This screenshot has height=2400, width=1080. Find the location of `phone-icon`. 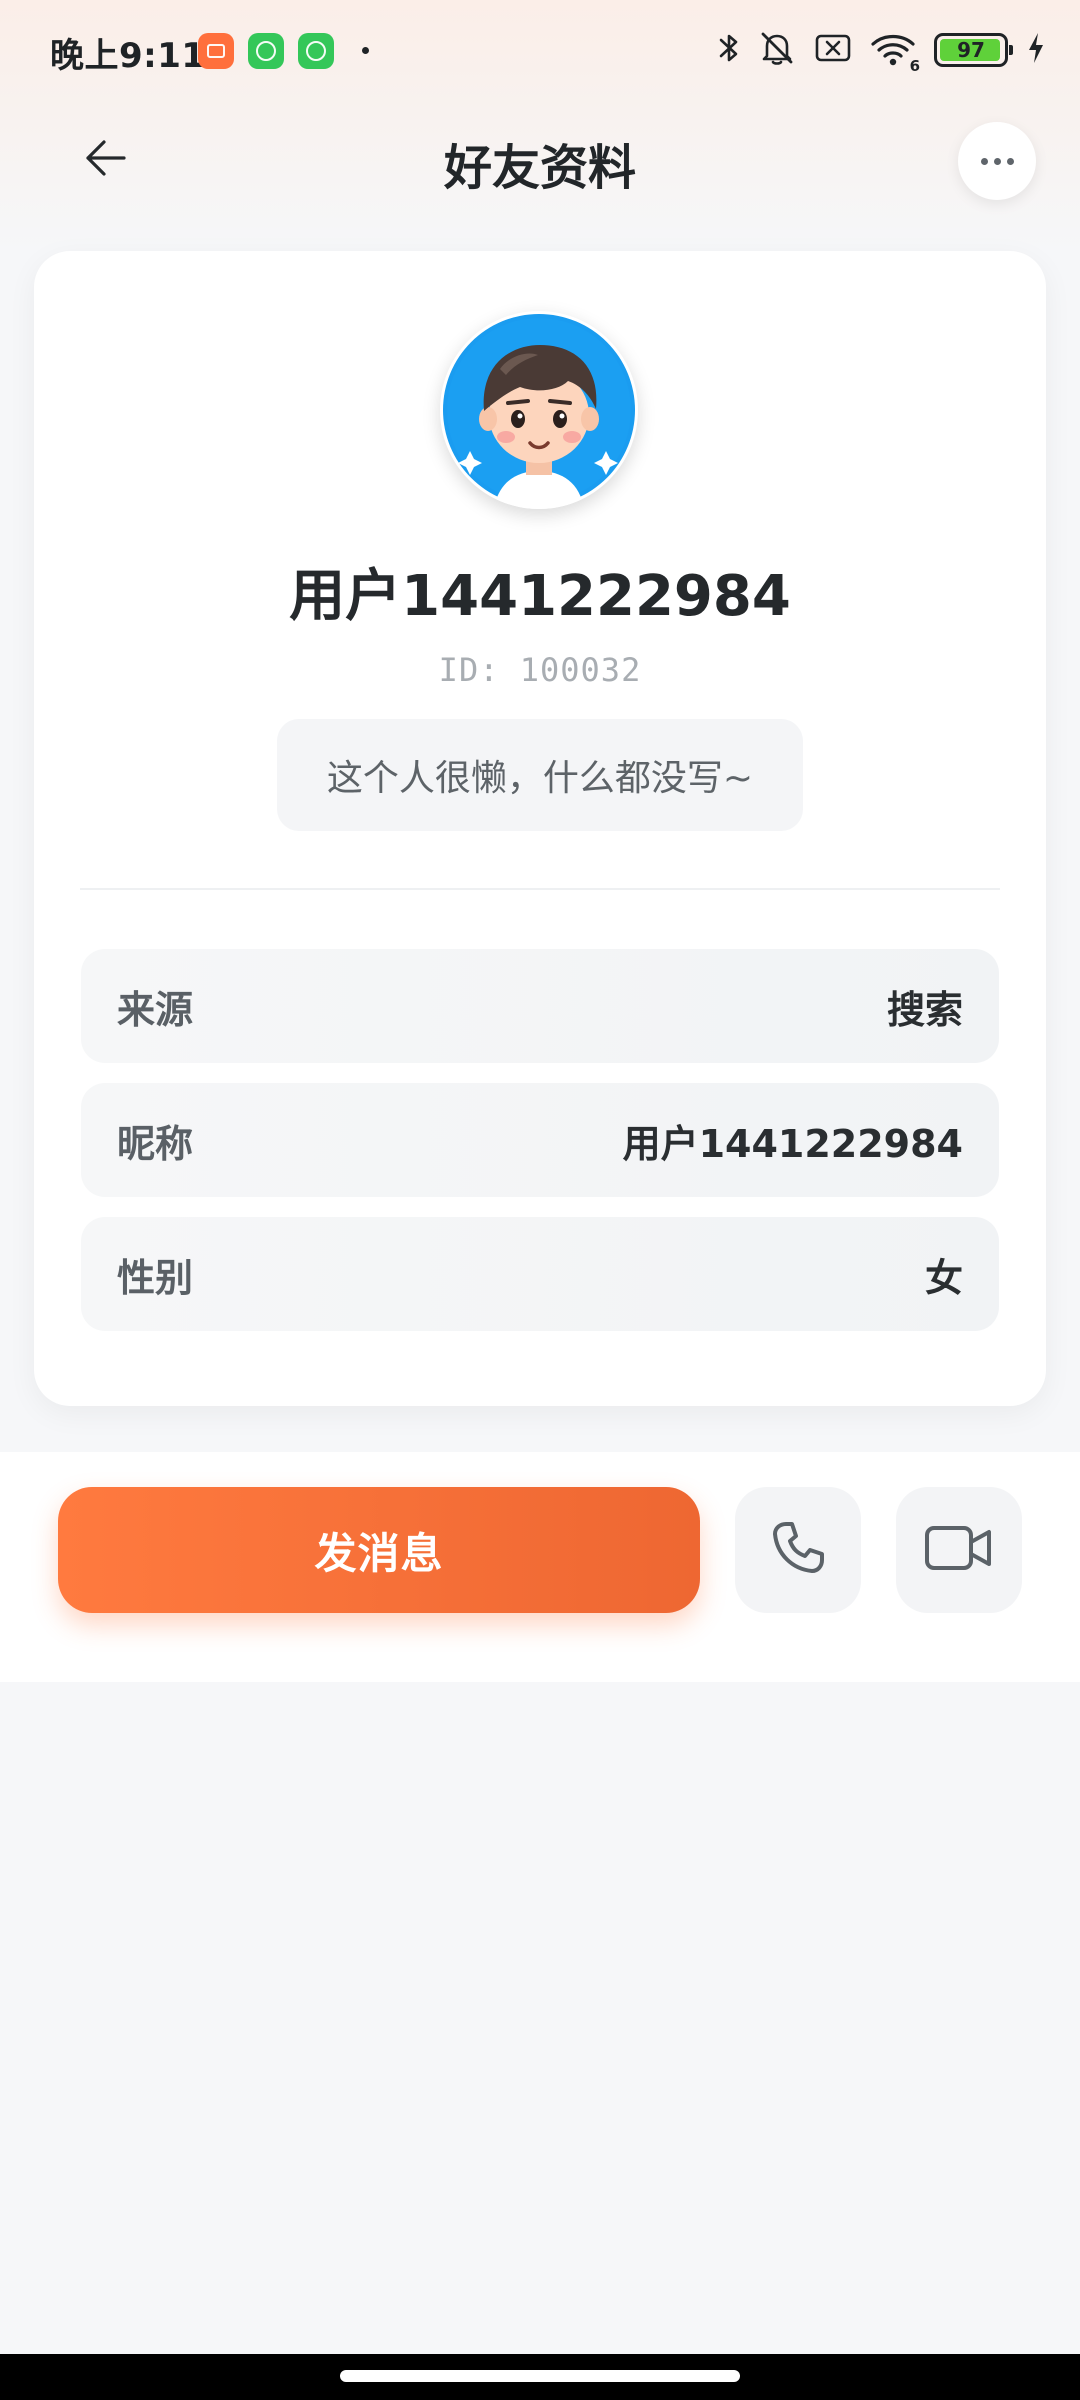

phone-icon is located at coordinates (798, 1550).